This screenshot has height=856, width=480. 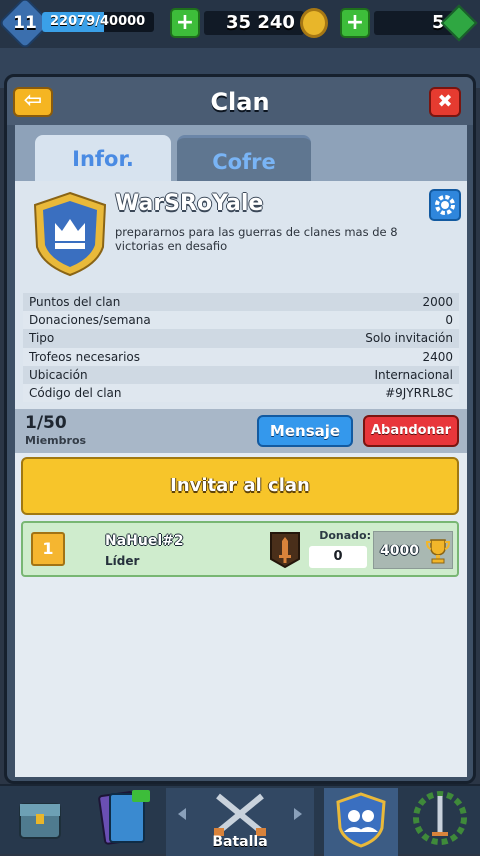 I want to click on dialog-title: Clan, so click(x=240, y=102).